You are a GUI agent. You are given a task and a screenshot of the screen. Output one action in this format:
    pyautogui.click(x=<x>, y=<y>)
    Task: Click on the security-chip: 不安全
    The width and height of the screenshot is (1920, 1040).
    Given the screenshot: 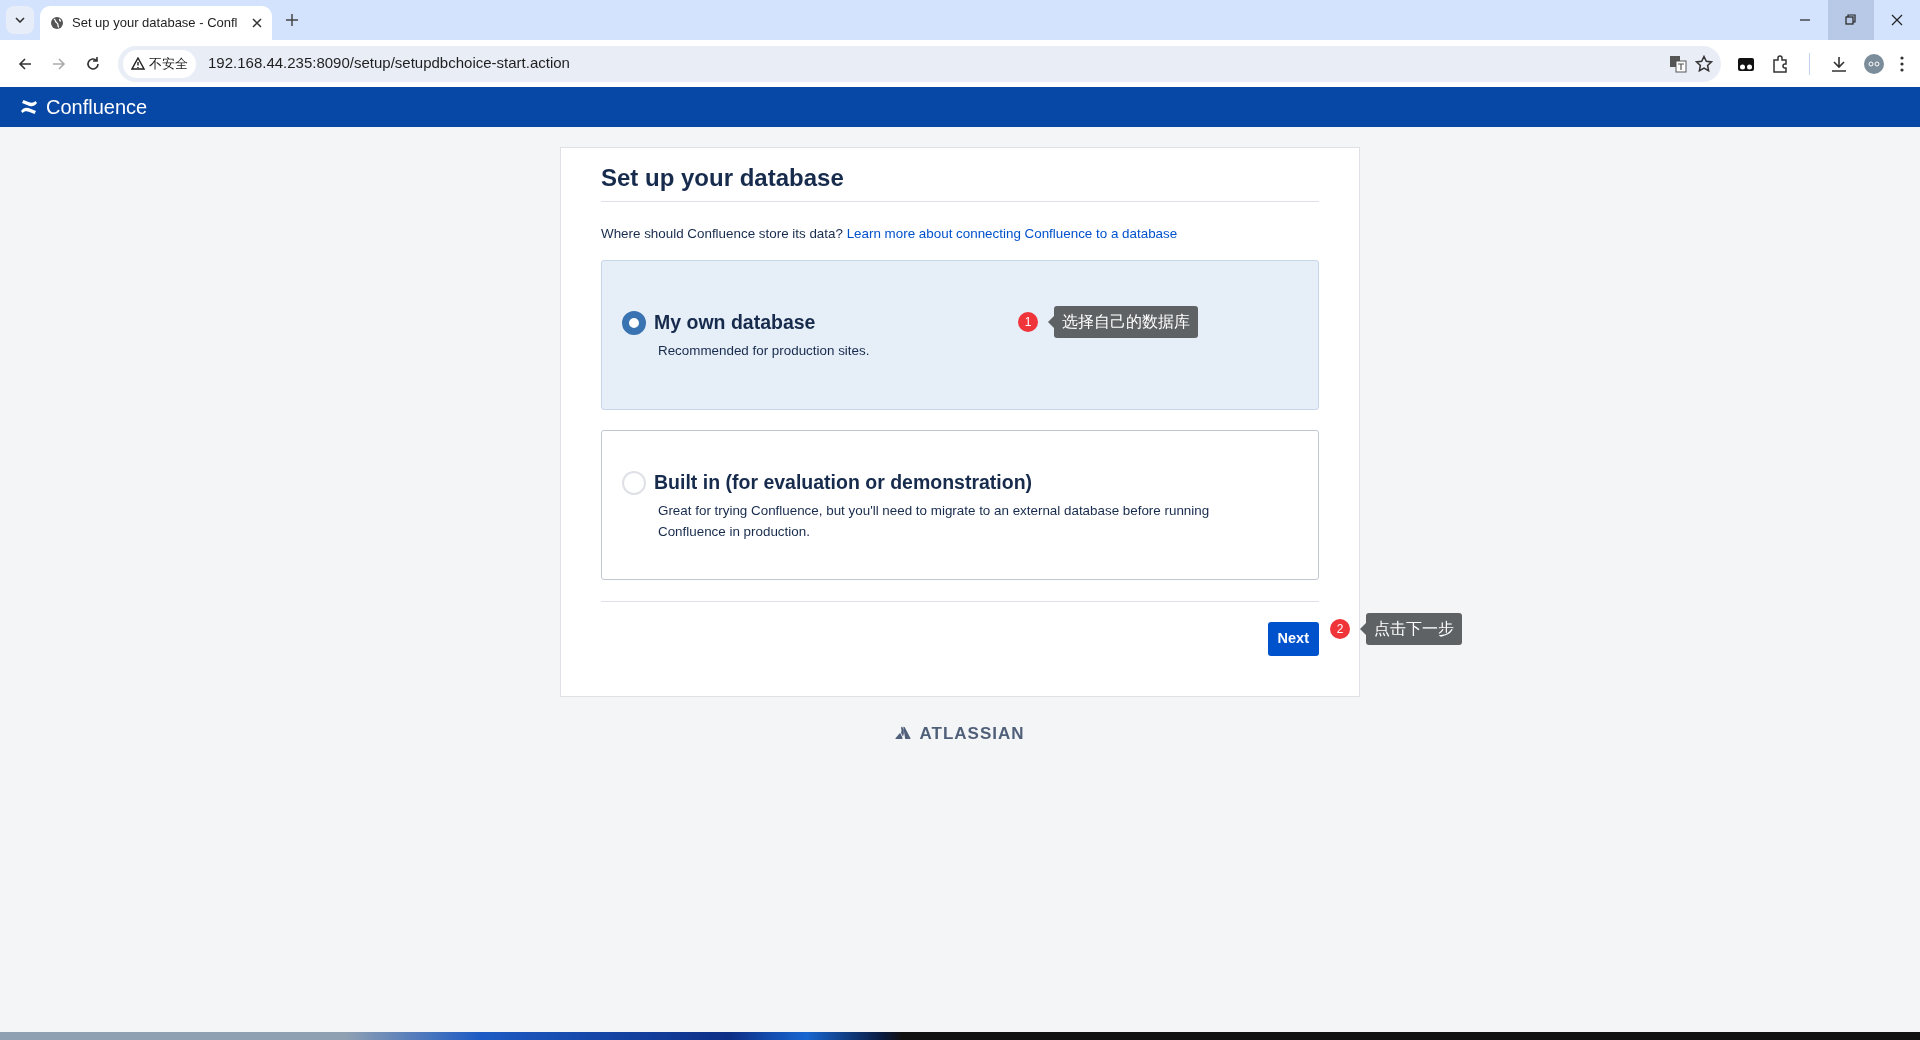 What is the action you would take?
    pyautogui.click(x=159, y=63)
    